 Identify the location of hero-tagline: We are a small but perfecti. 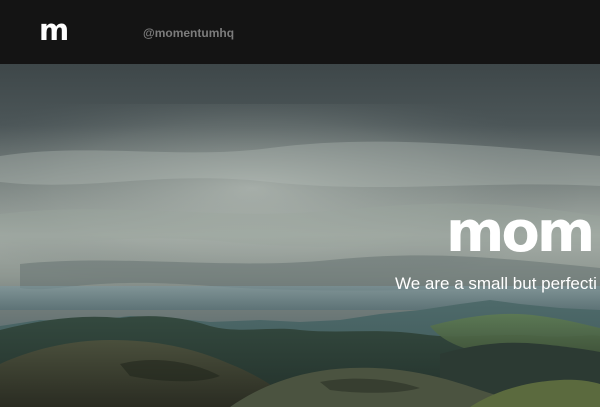
(496, 283).